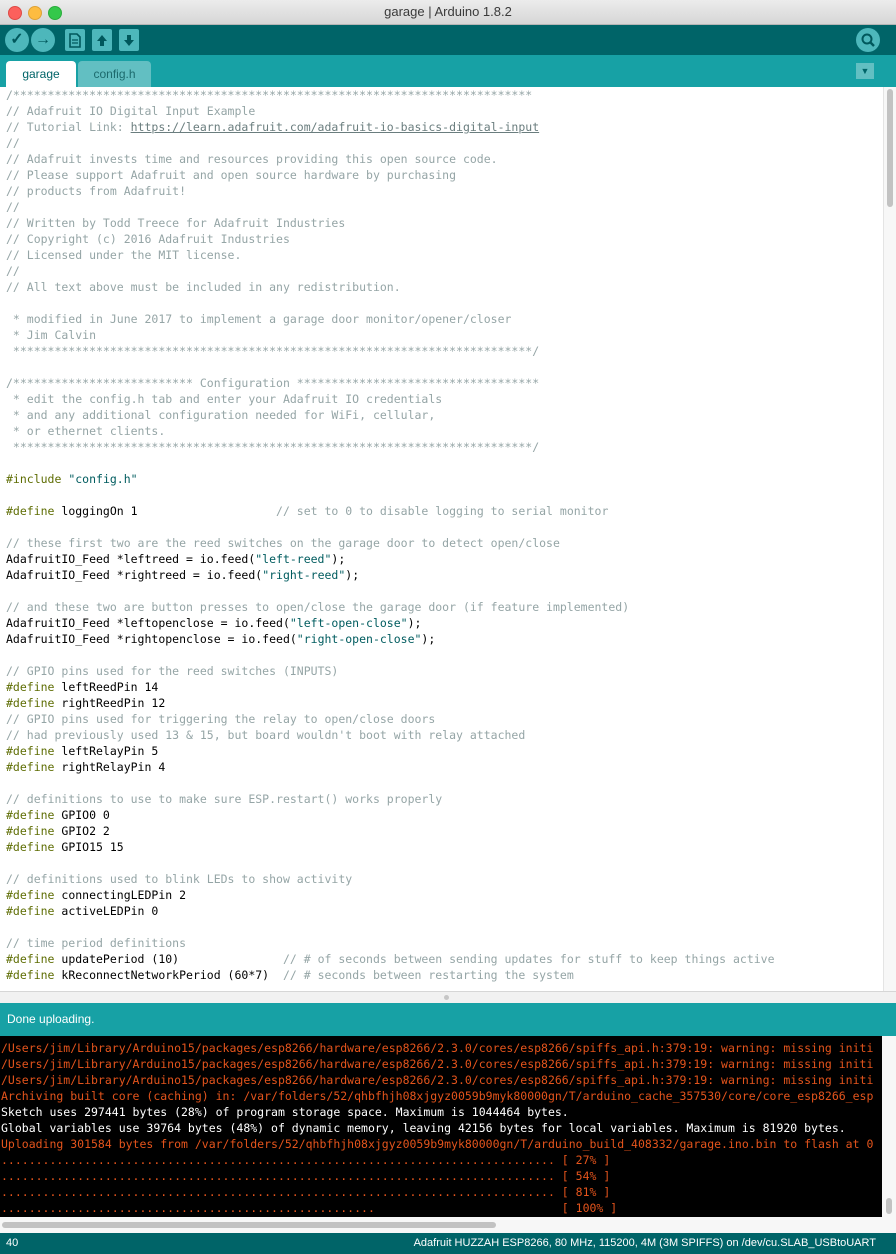 Image resolution: width=896 pixels, height=1254 pixels. Describe the element at coordinates (120, 895) in the screenshot. I see `code-token: connectingLEDPin 2` at that location.